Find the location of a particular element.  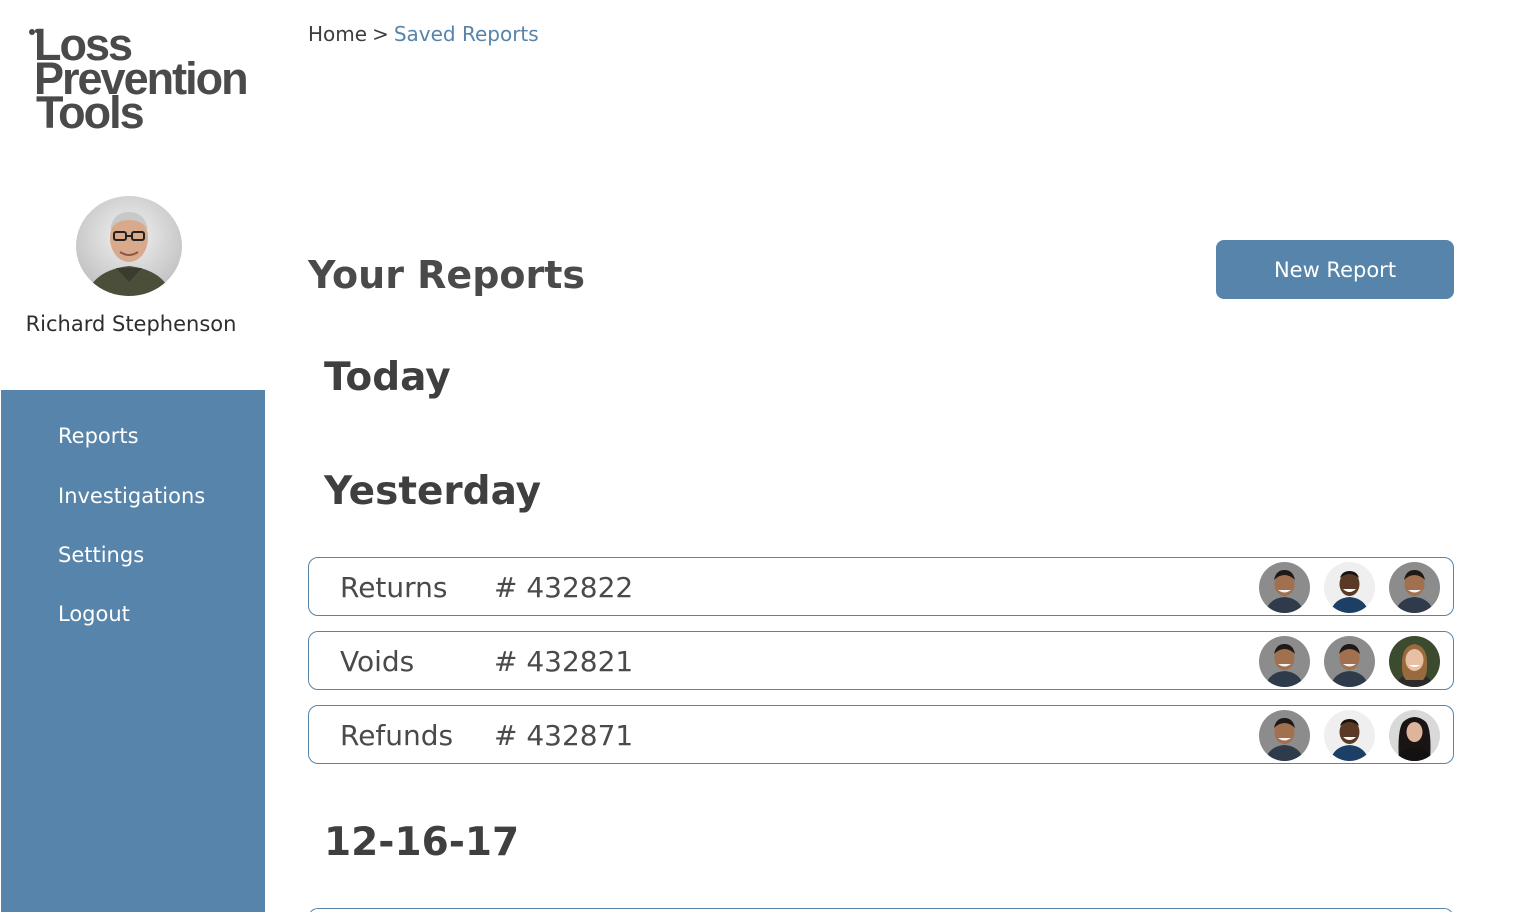

person-d-icon is located at coordinates (1414, 735).